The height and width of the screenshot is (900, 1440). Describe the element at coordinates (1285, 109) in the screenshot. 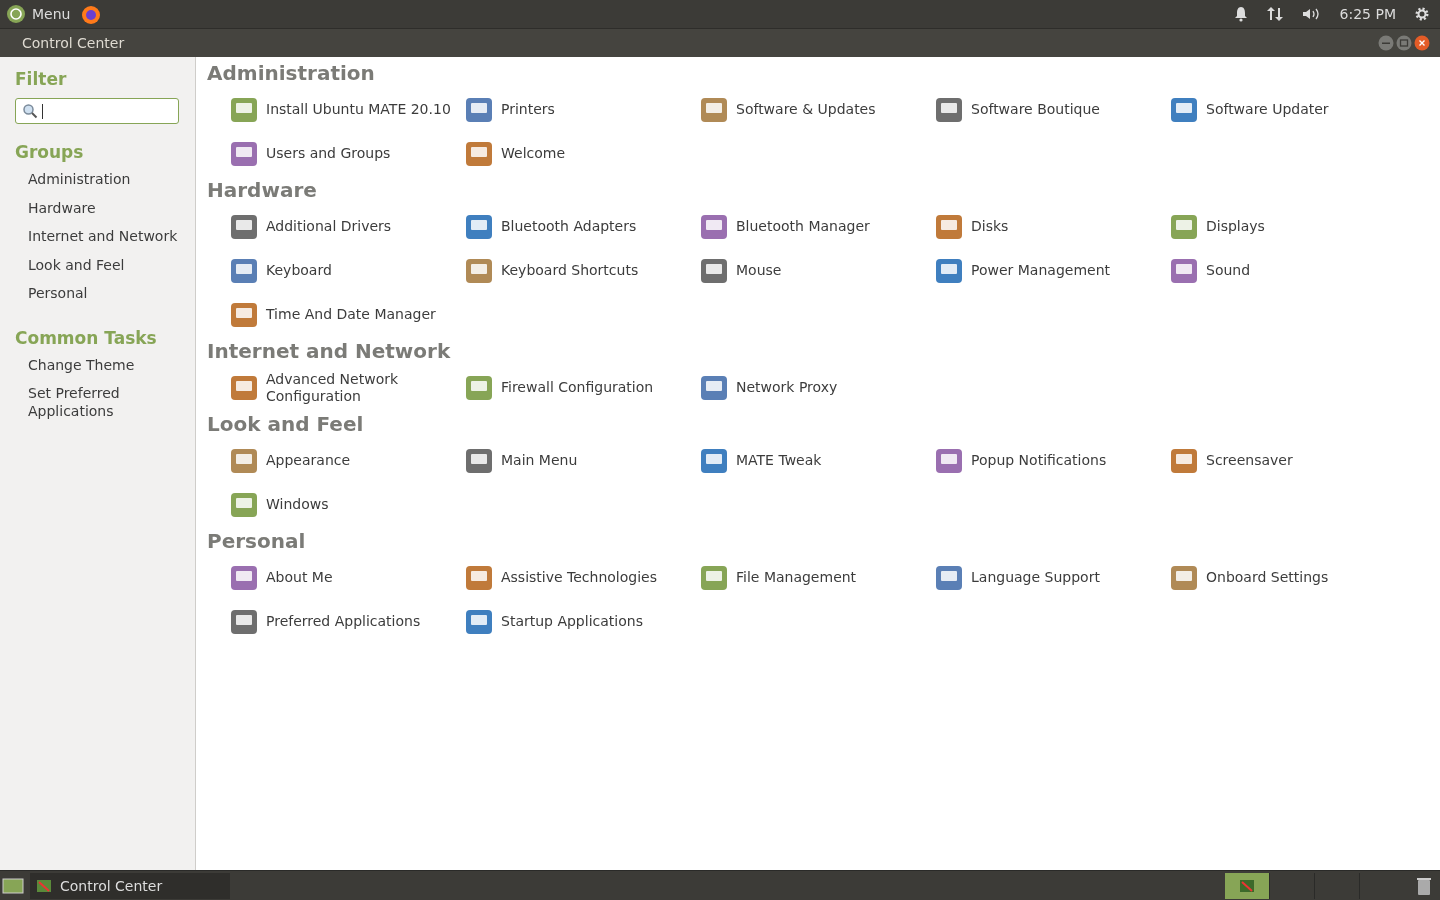

I see `applet-item: Software Updater` at that location.